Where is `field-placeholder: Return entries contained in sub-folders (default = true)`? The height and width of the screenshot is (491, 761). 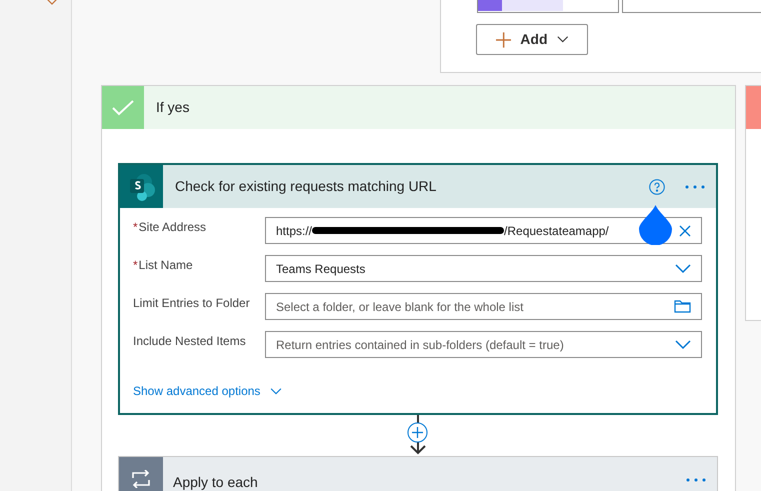
field-placeholder: Return entries contained in sub-folders (default = true) is located at coordinates (420, 345).